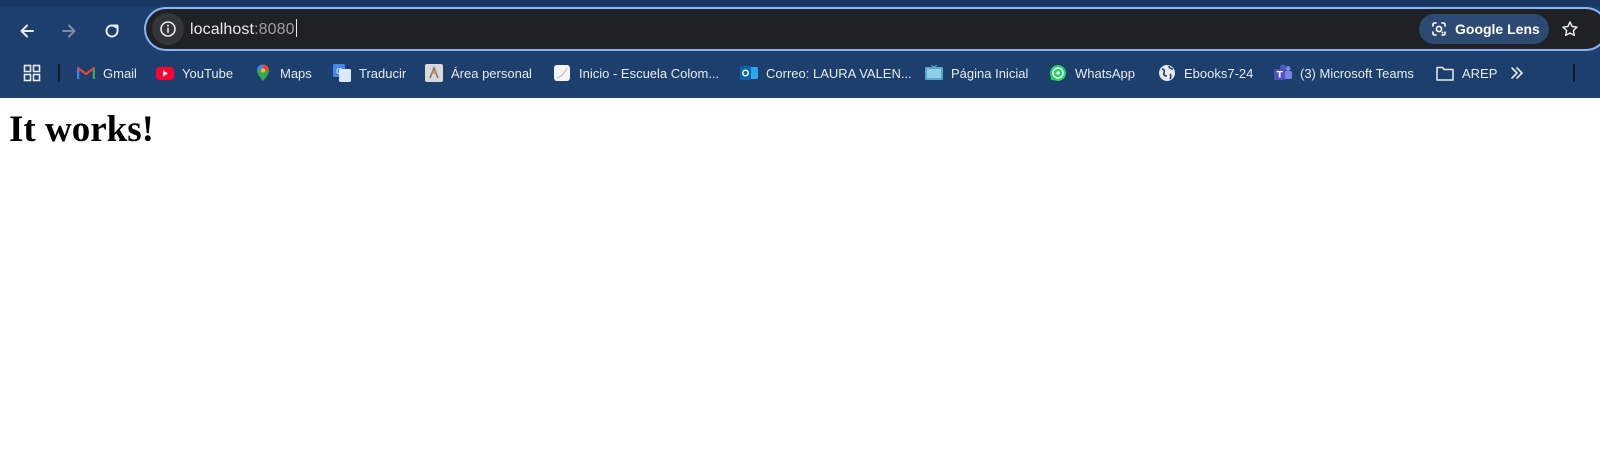 This screenshot has width=1600, height=462. I want to click on google-lens-button: Google Lens, so click(1484, 29).